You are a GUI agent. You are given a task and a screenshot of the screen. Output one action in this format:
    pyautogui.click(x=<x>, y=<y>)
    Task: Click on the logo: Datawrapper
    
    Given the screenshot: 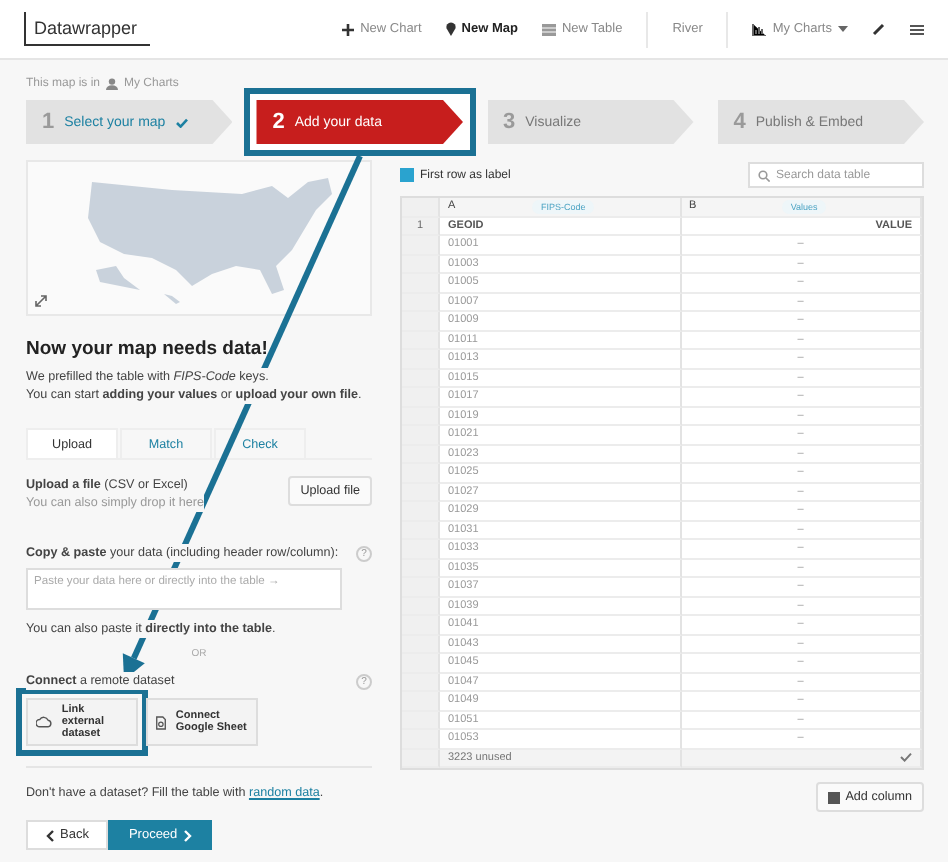 What is the action you would take?
    pyautogui.click(x=87, y=29)
    